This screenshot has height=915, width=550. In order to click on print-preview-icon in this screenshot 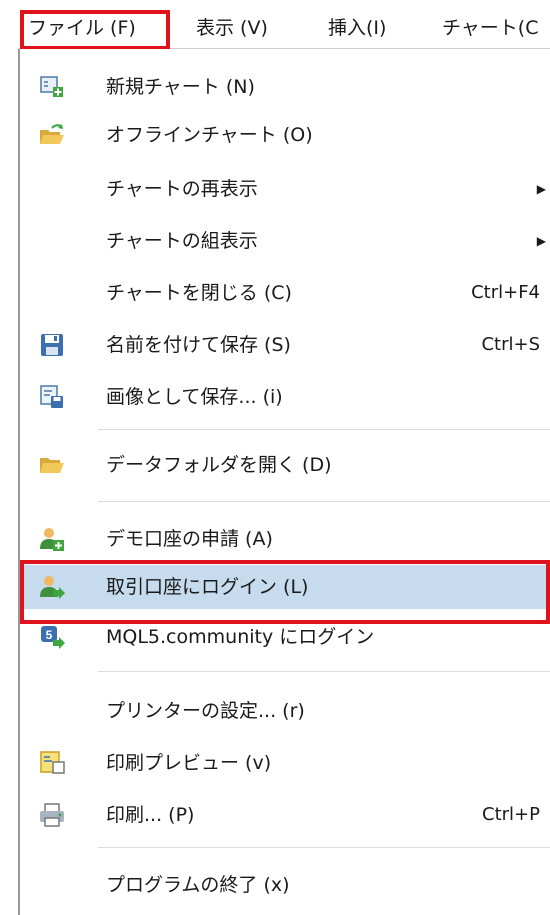, I will do `click(52, 763)`.